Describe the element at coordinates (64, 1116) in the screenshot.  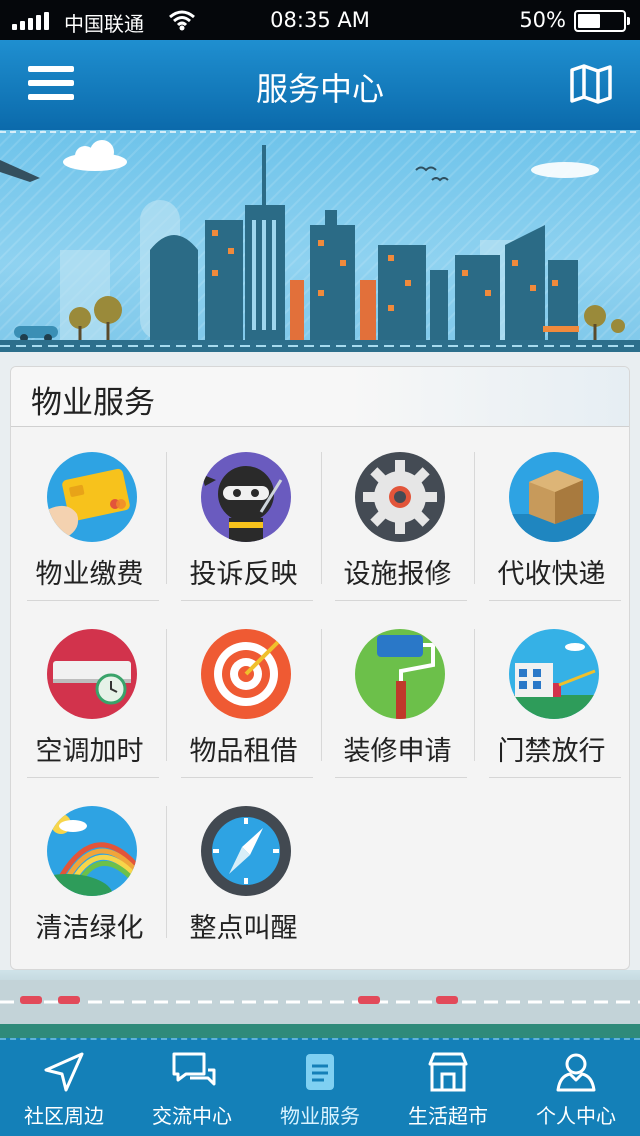
I see `tab-label: 社区周边` at that location.